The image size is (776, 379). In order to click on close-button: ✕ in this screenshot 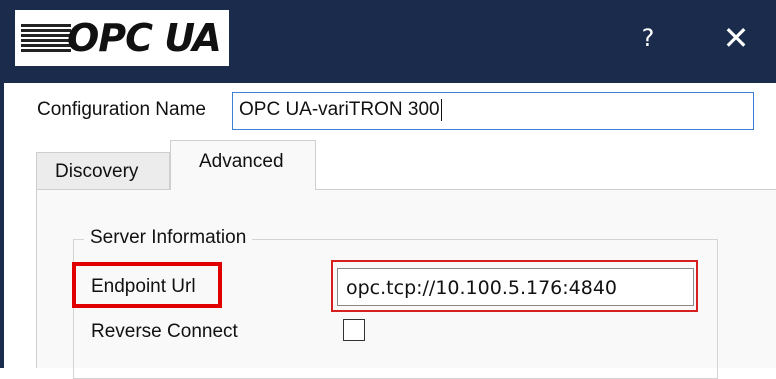, I will do `click(736, 38)`.